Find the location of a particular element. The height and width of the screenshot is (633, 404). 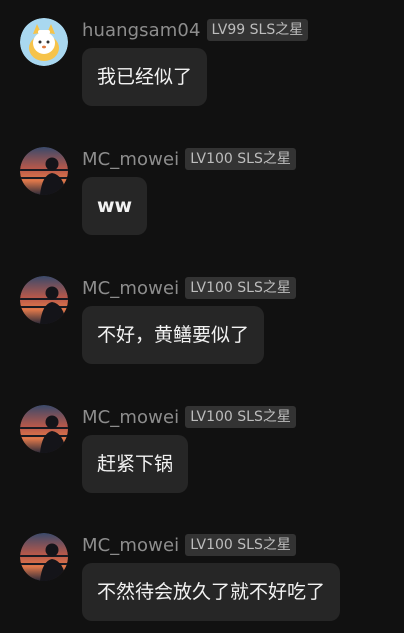

message-bubble: 我已经似了 is located at coordinates (145, 77).